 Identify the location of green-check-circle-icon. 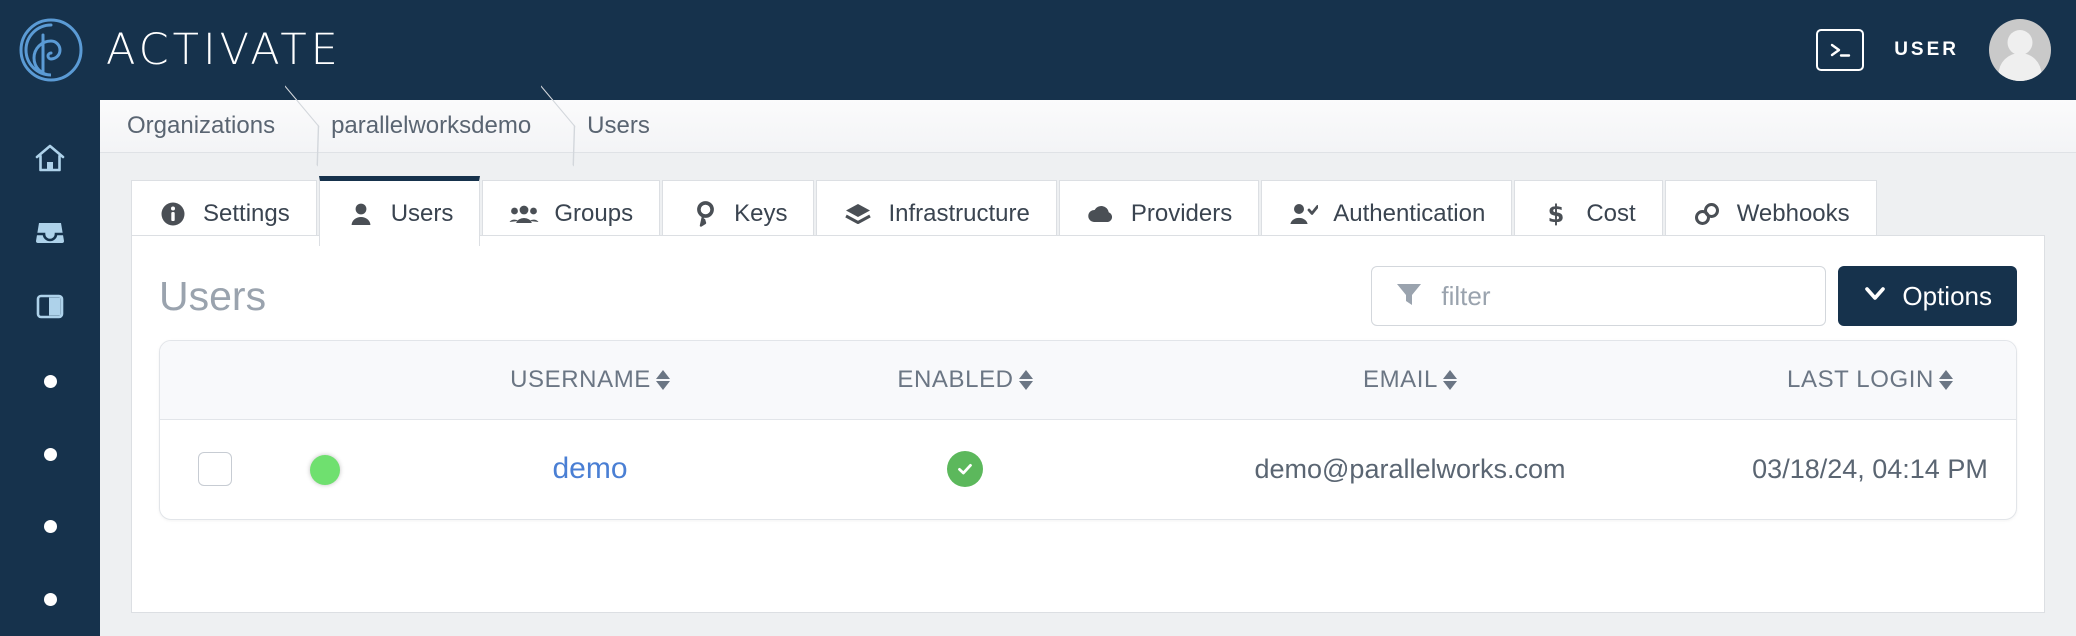
(965, 469).